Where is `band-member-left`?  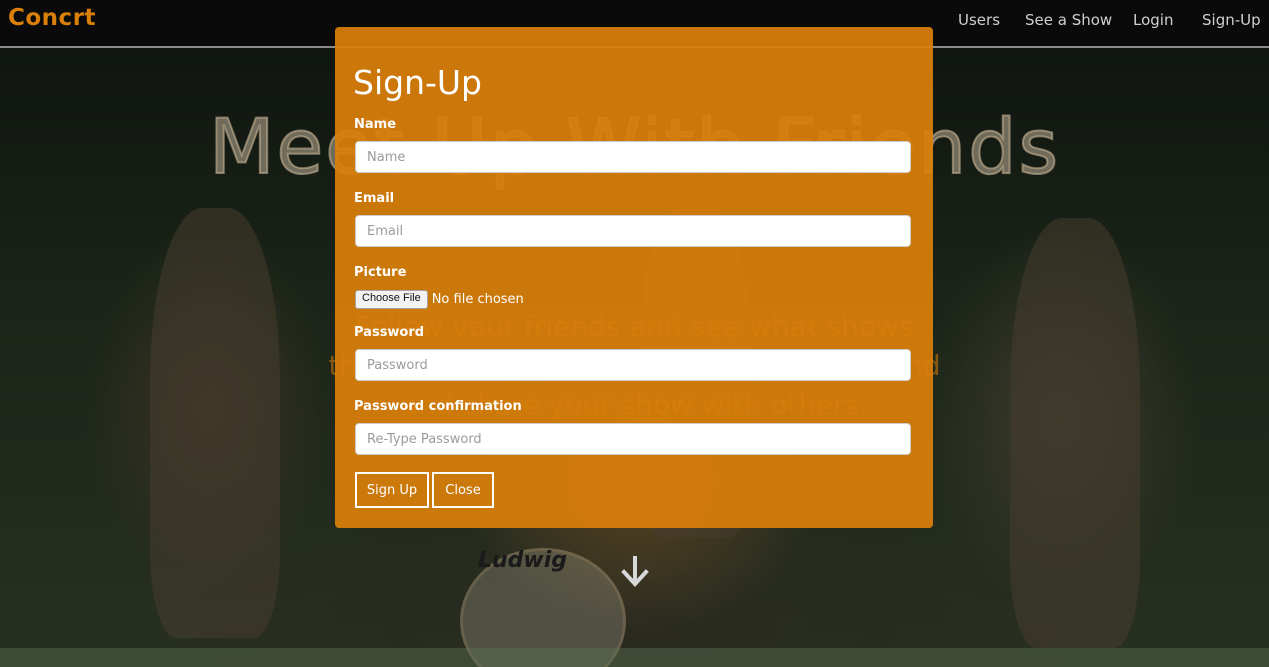 band-member-left is located at coordinates (215, 423).